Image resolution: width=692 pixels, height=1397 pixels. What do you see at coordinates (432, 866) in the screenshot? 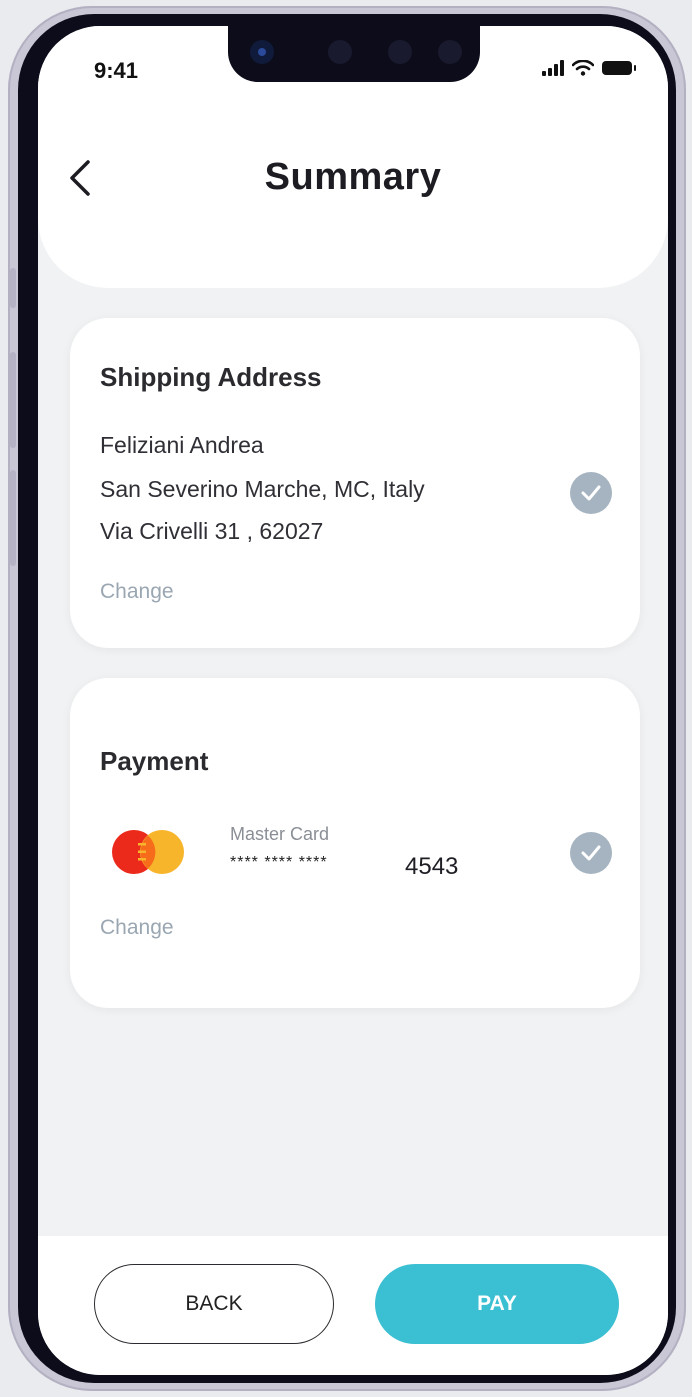
I see `card-last-digits: 4543` at bounding box center [432, 866].